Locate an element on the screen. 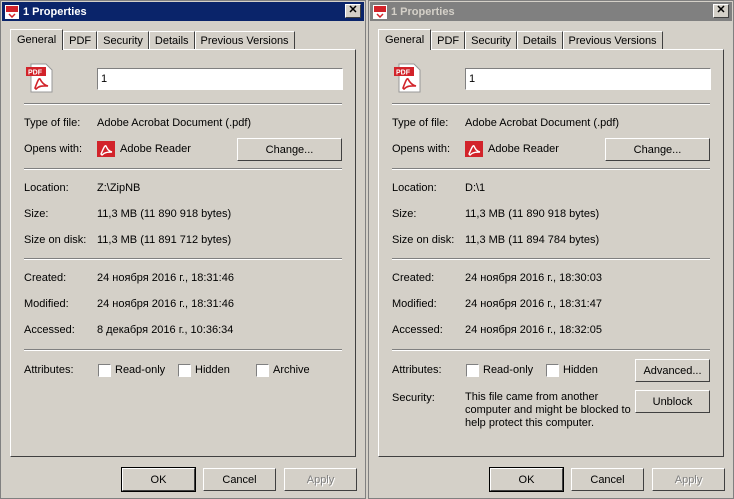 This screenshot has width=734, height=499. security-label: Security: is located at coordinates (413, 398).